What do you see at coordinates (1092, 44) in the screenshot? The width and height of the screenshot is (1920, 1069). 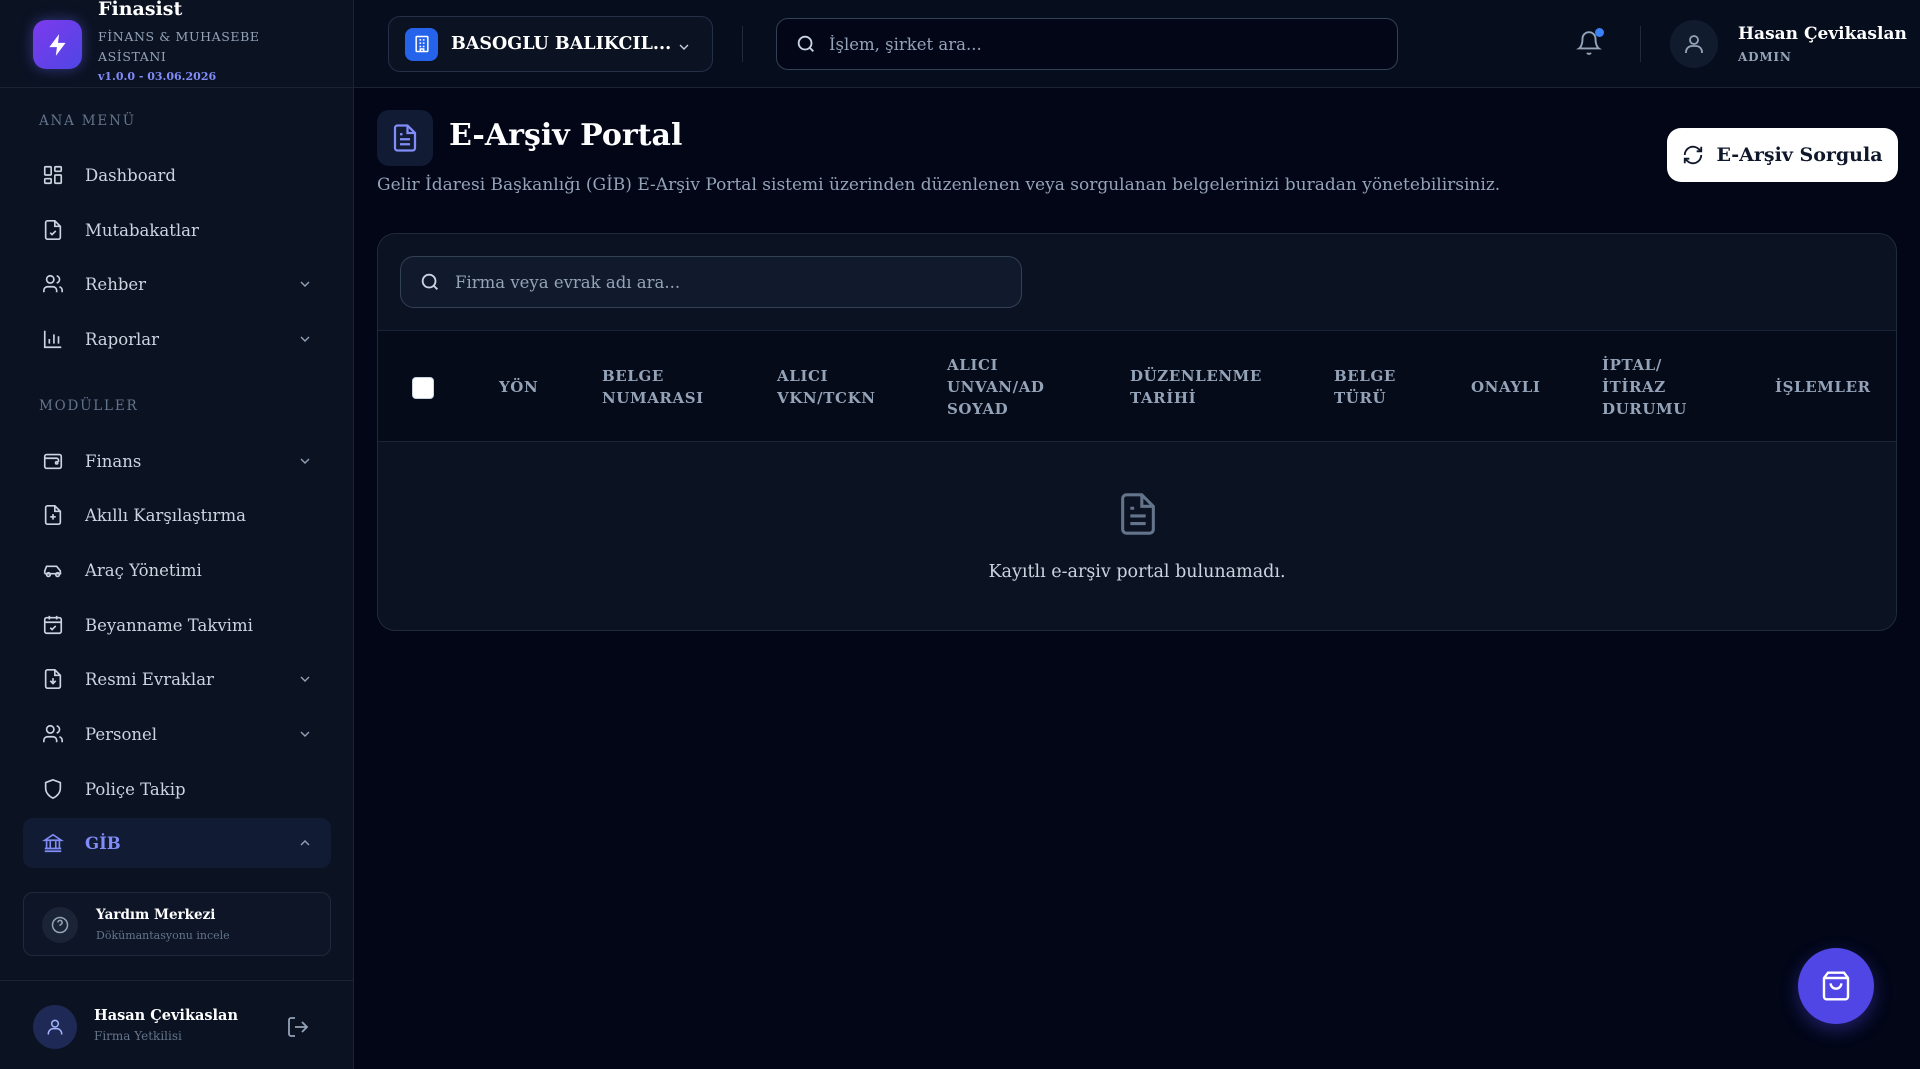 I see `global-search-input` at bounding box center [1092, 44].